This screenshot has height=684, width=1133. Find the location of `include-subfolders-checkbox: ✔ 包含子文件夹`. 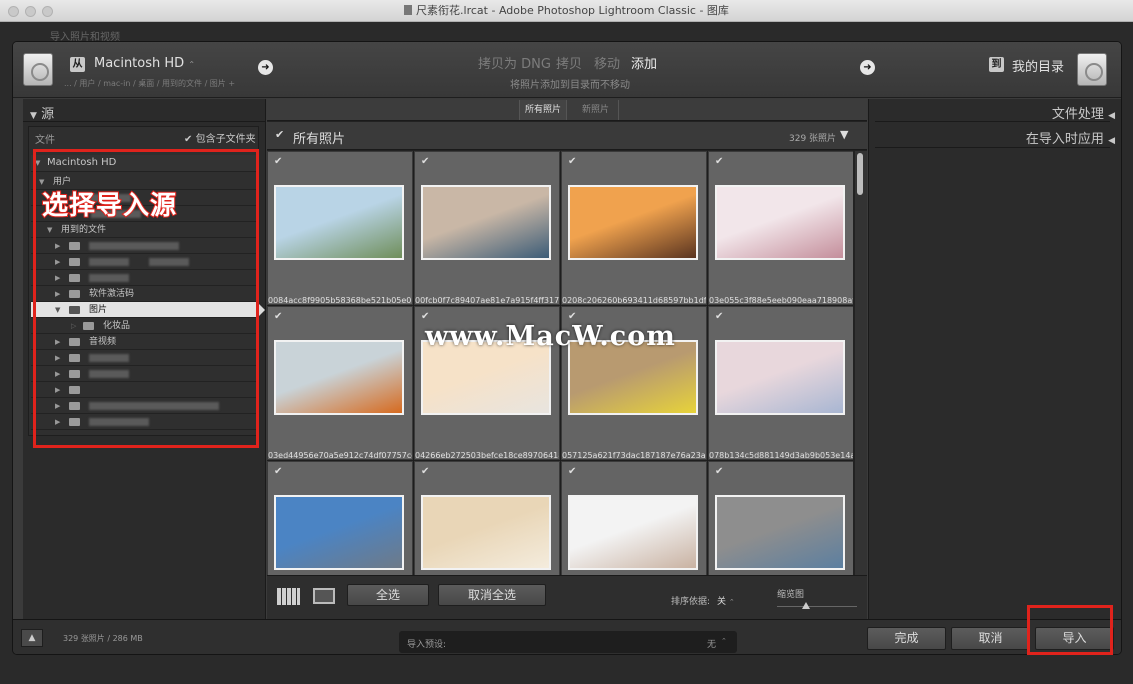

include-subfolders-checkbox: ✔ 包含子文件夹 is located at coordinates (220, 137).